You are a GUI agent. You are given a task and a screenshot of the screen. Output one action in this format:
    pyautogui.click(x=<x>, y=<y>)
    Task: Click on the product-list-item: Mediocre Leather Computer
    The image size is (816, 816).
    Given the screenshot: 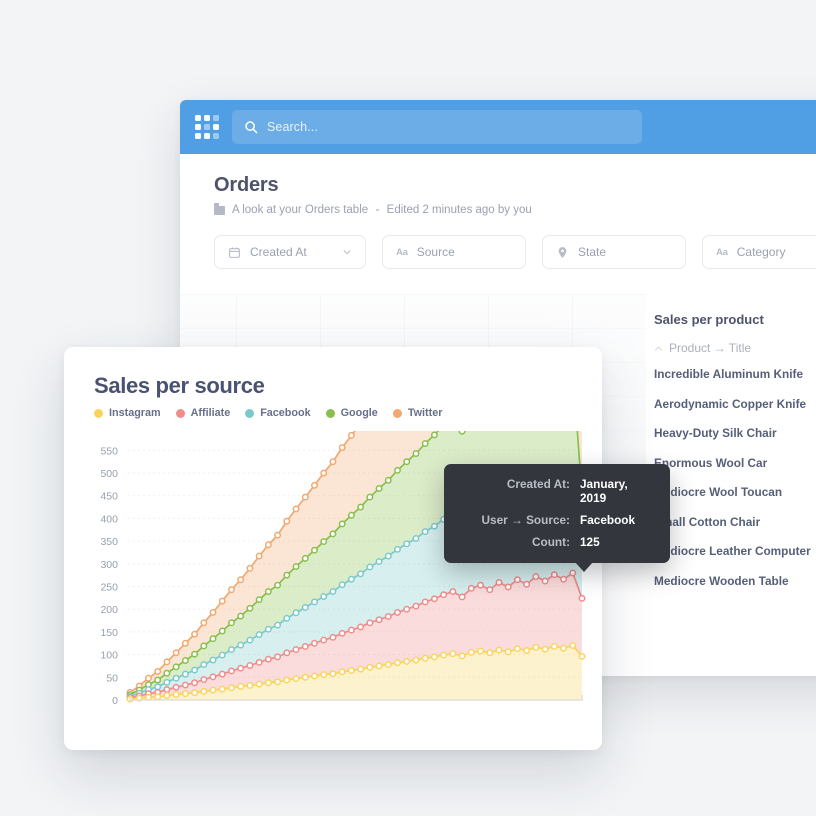 What is the action you would take?
    pyautogui.click(x=735, y=551)
    